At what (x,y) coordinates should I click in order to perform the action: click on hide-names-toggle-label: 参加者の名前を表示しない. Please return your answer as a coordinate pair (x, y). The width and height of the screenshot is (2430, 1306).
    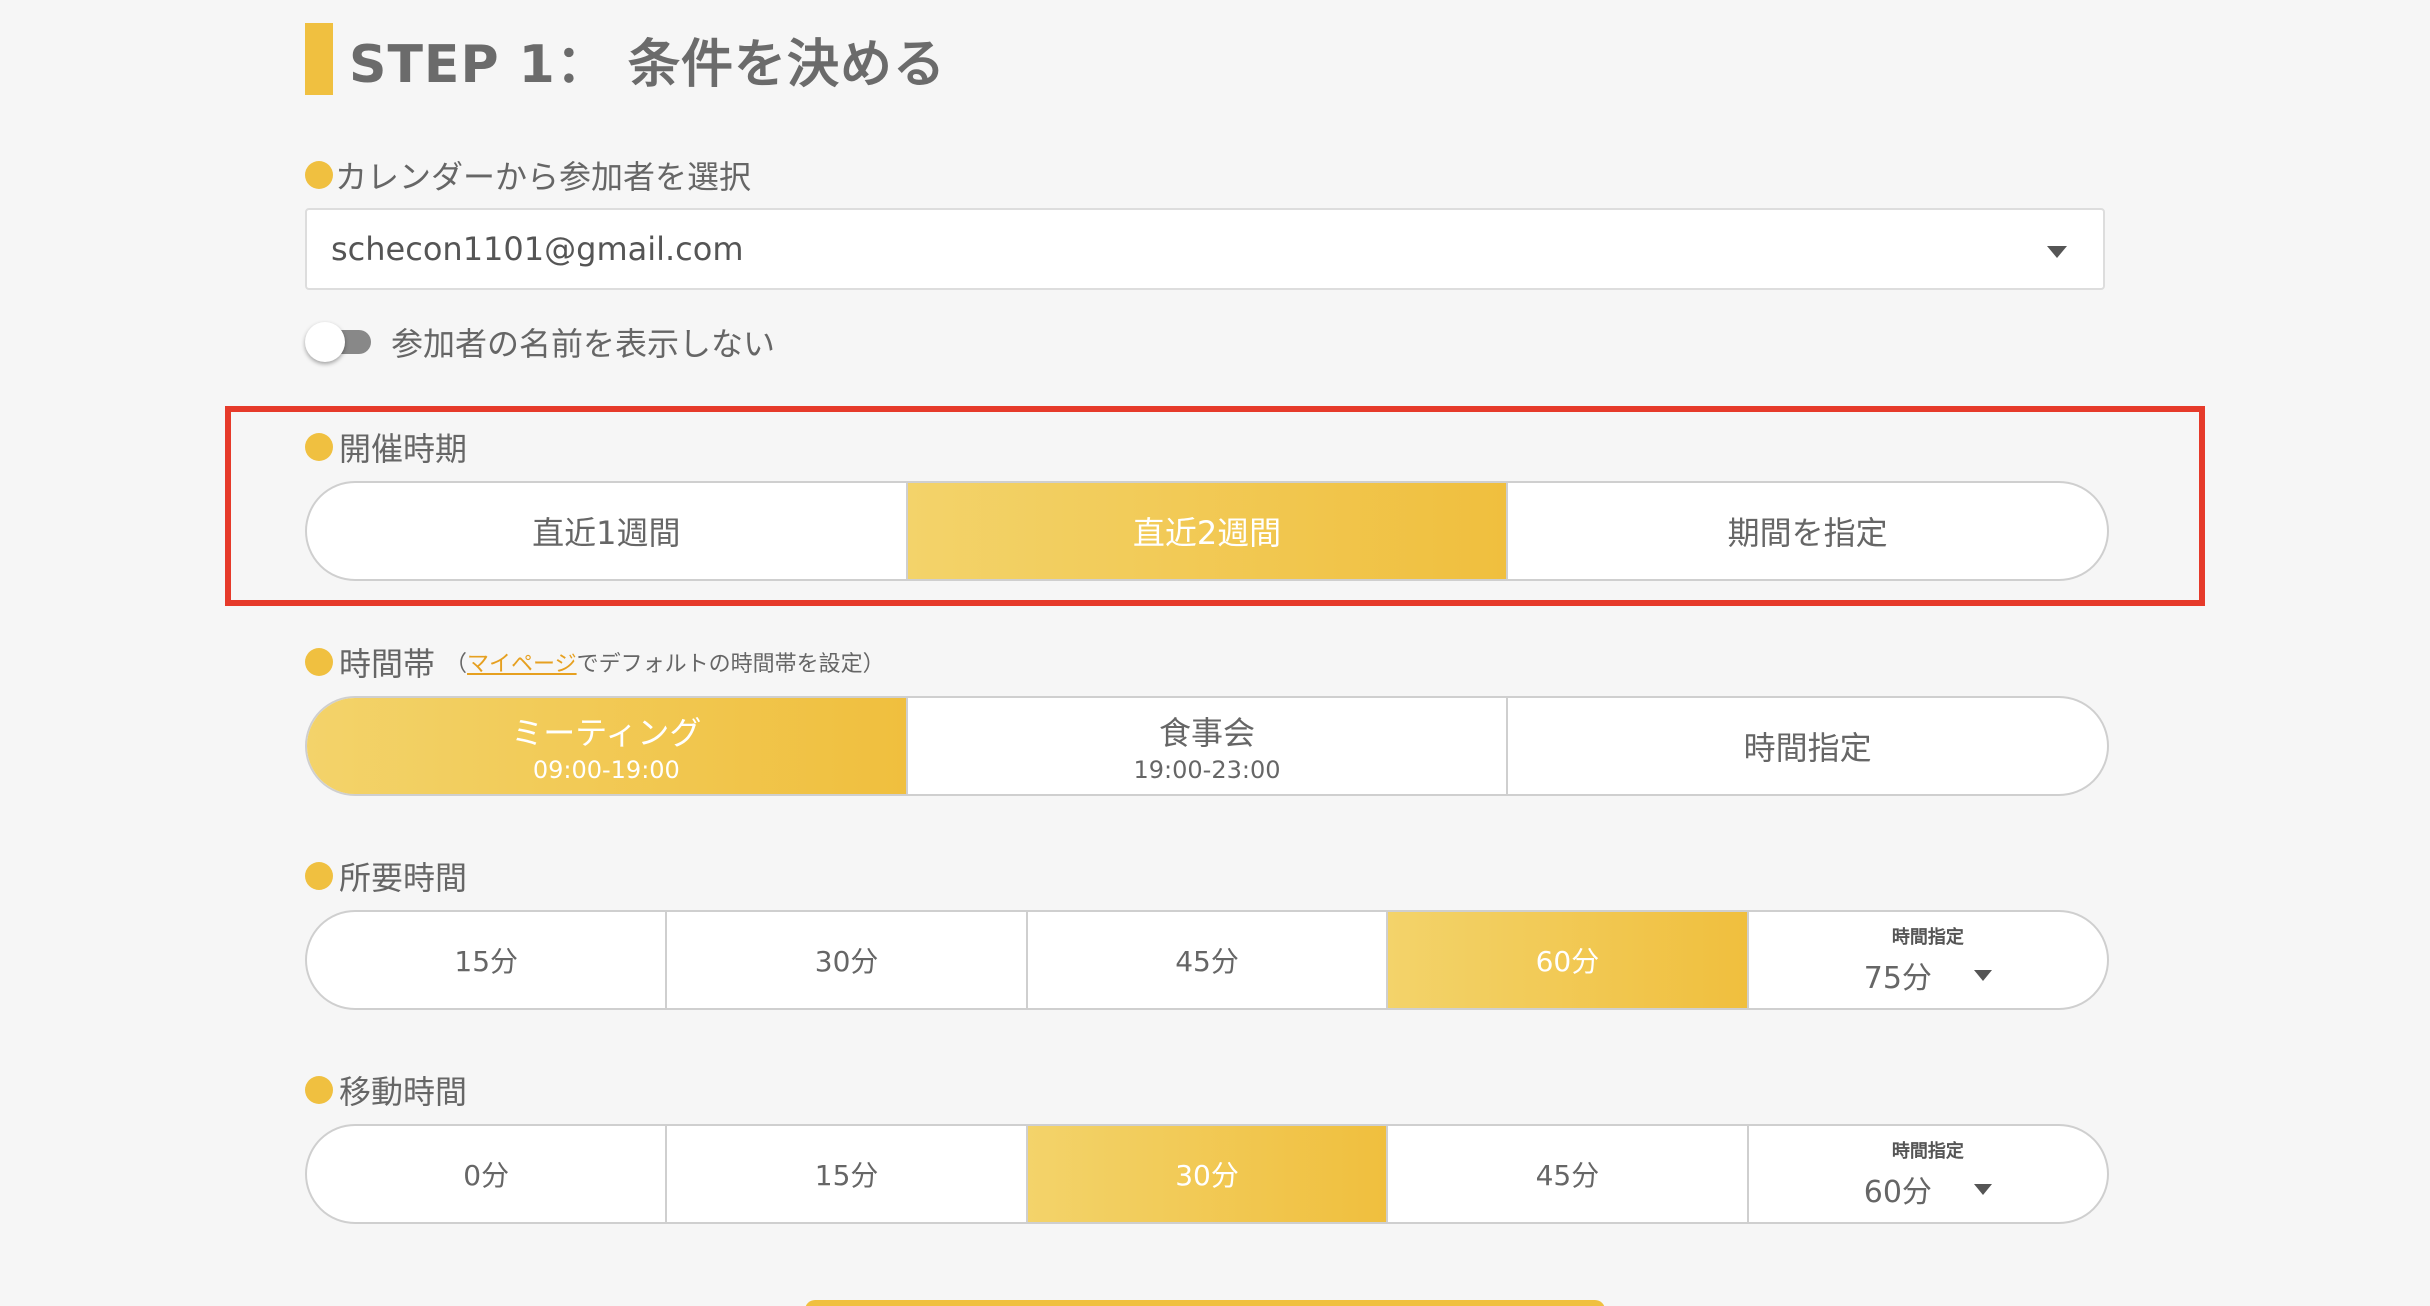
    Looking at the image, I should click on (583, 344).